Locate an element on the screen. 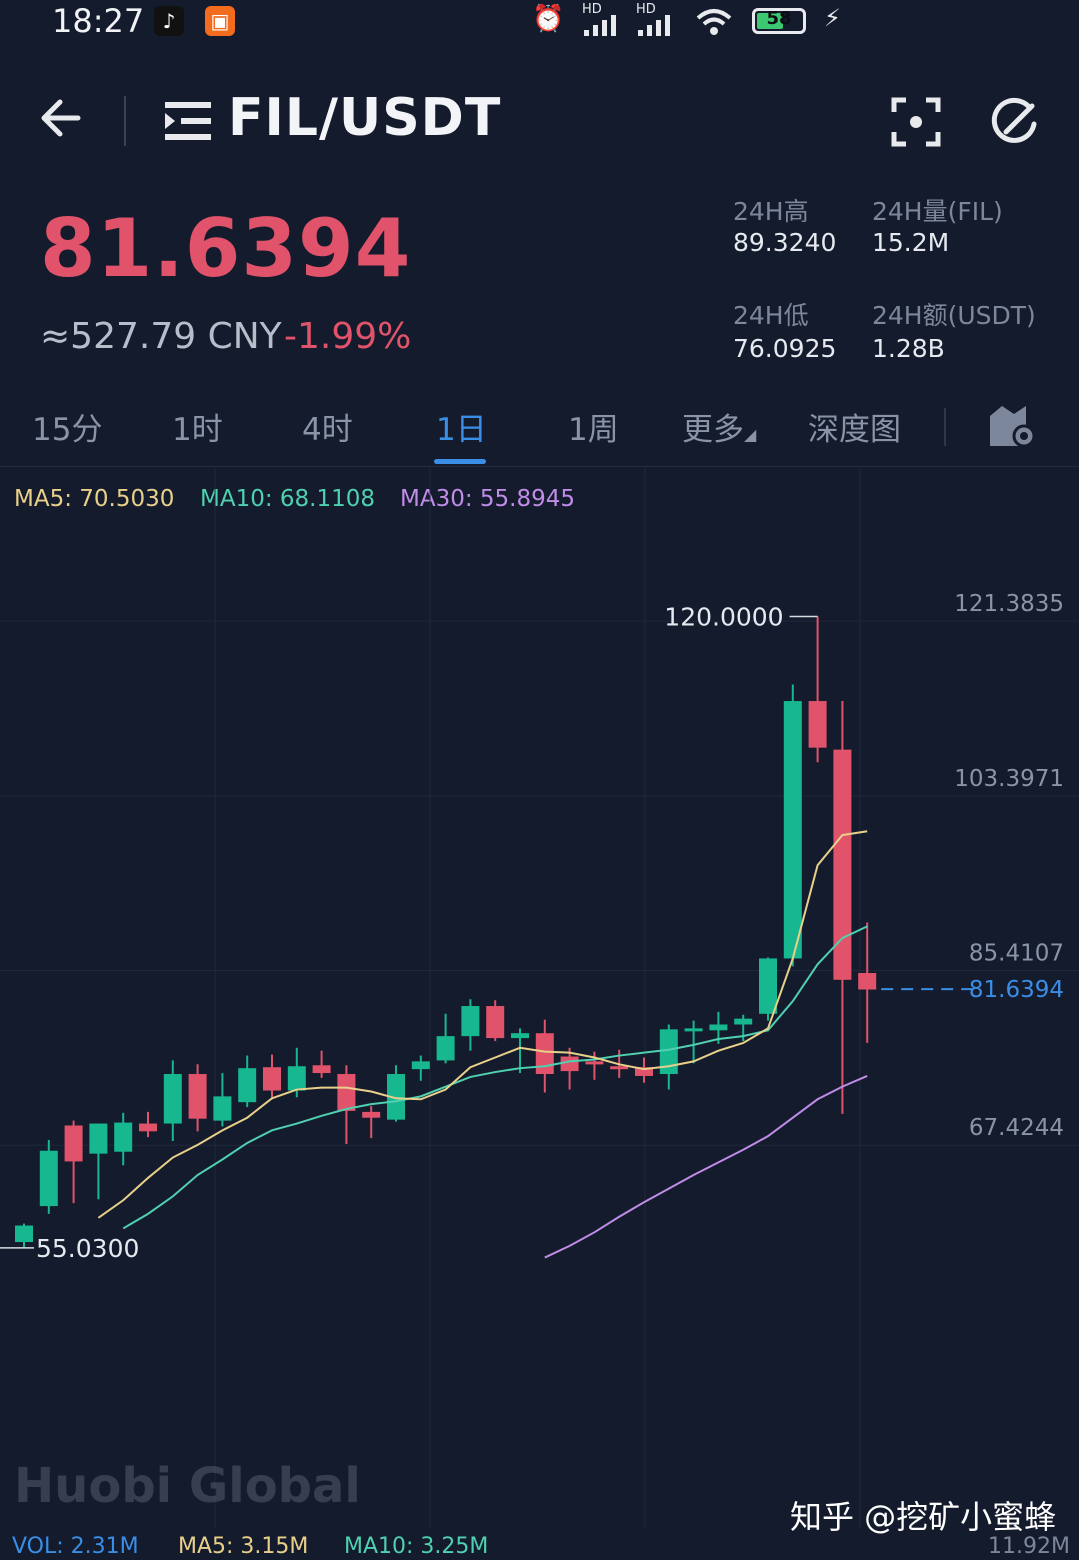 Image resolution: width=1079 pixels, height=1560 pixels. volume-ma10-indicator: MA10: 3.25M is located at coordinates (416, 1546).